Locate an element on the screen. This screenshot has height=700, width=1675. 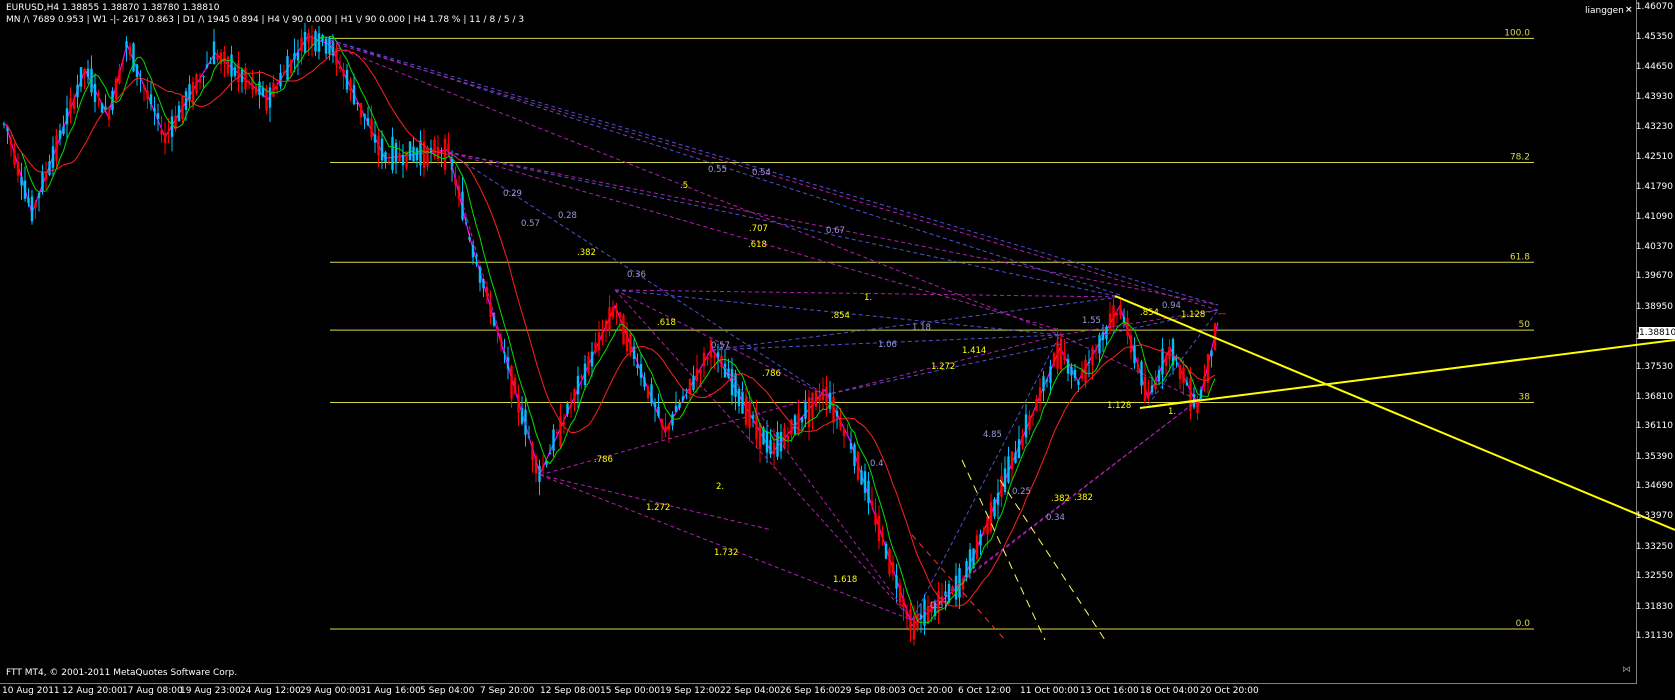
current-price-badge: 1.38810 is located at coordinates (1657, 333).